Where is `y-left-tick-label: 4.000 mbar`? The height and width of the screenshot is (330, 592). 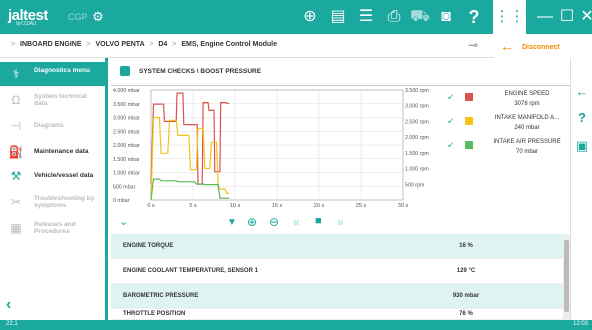 y-left-tick-label: 4.000 mbar is located at coordinates (126, 91).